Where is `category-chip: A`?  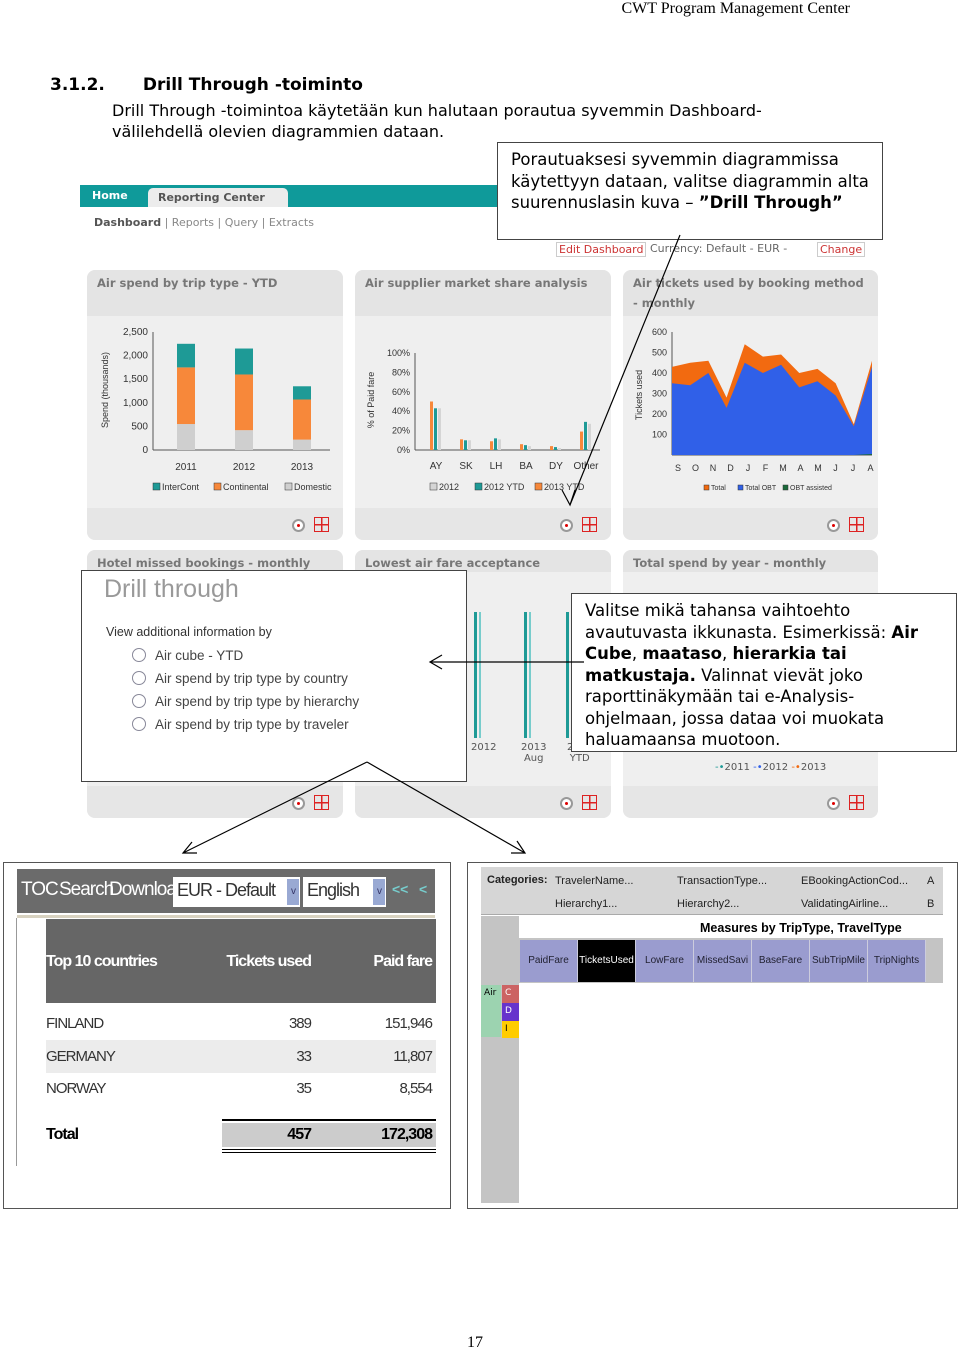
category-chip: A is located at coordinates (930, 881).